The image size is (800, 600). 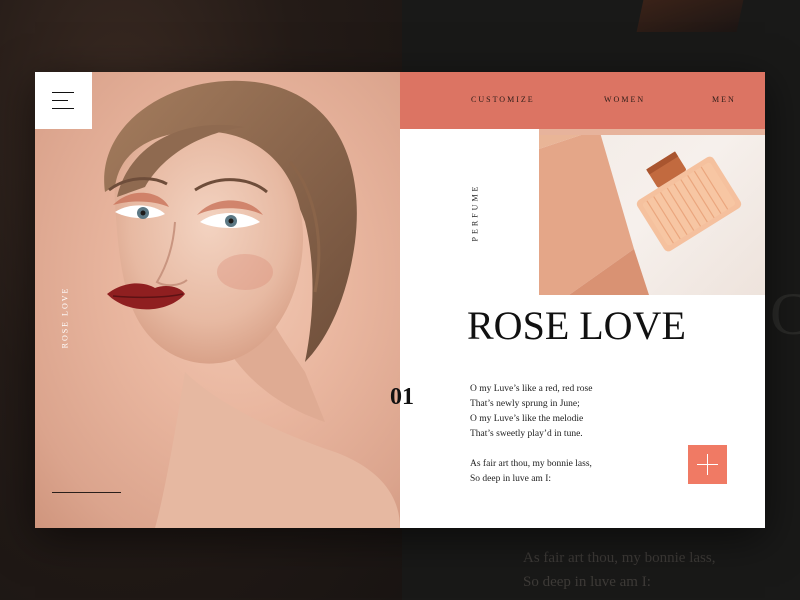 I want to click on backdrop-box, so click(x=690, y=16).